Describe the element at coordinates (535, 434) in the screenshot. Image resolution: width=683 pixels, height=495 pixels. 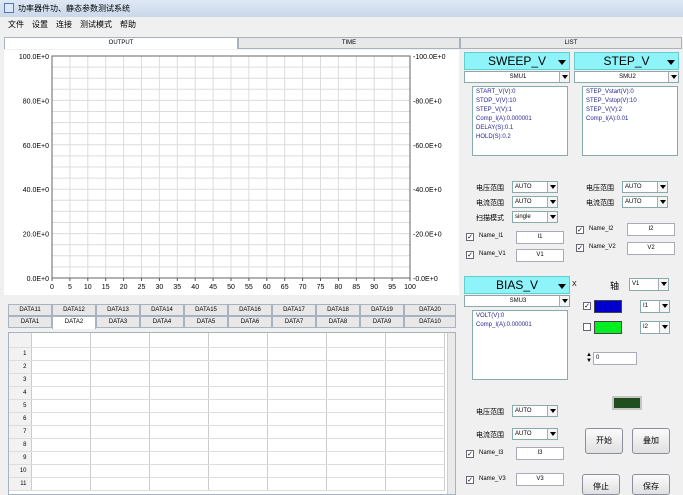
I see `bias-curr-range-select: AUTO` at that location.